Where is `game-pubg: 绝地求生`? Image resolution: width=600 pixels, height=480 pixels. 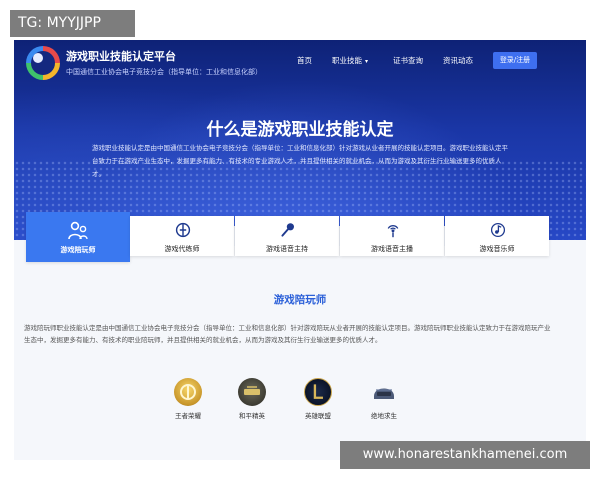 game-pubg: 绝地求生 is located at coordinates (384, 399).